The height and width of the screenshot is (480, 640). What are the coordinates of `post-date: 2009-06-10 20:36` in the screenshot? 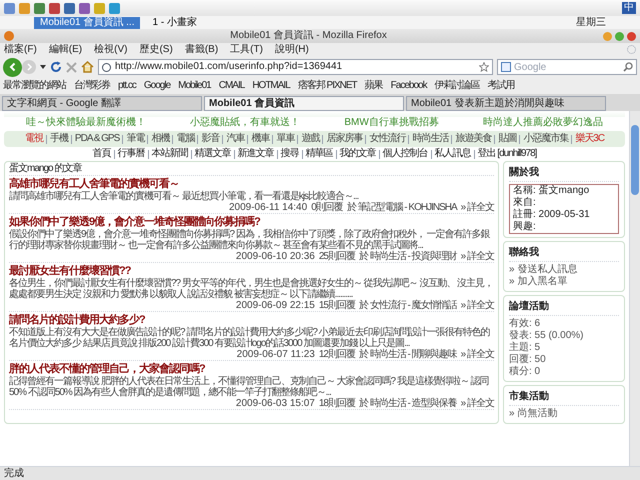 It's located at (275, 256).